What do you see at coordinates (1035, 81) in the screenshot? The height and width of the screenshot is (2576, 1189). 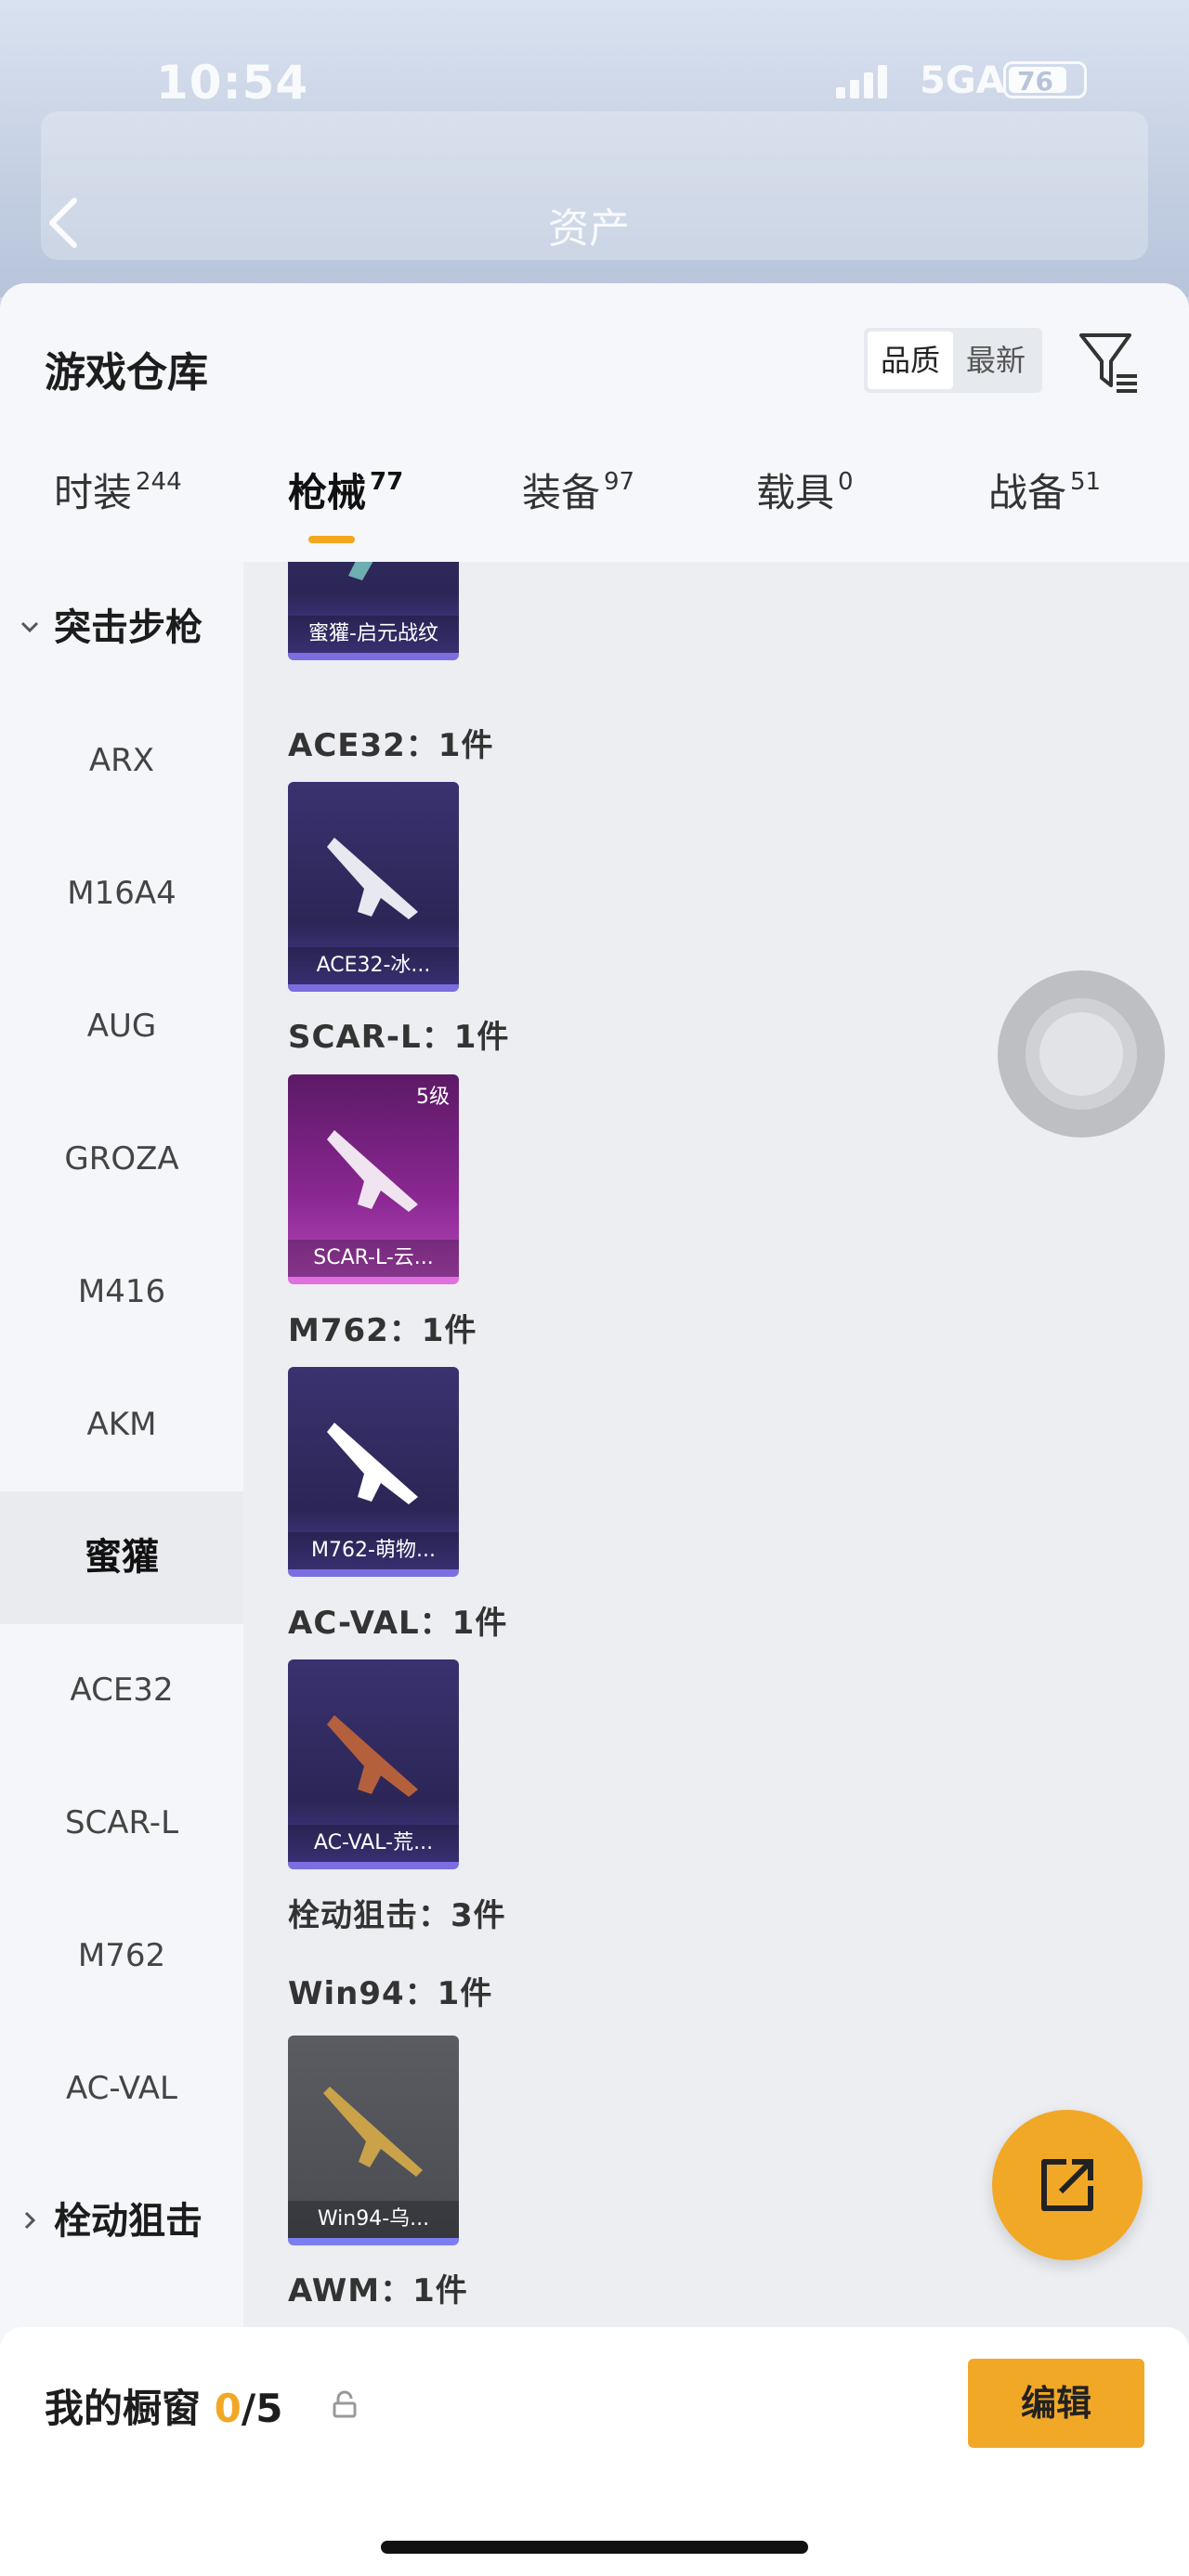 I see `battery-level: 76` at bounding box center [1035, 81].